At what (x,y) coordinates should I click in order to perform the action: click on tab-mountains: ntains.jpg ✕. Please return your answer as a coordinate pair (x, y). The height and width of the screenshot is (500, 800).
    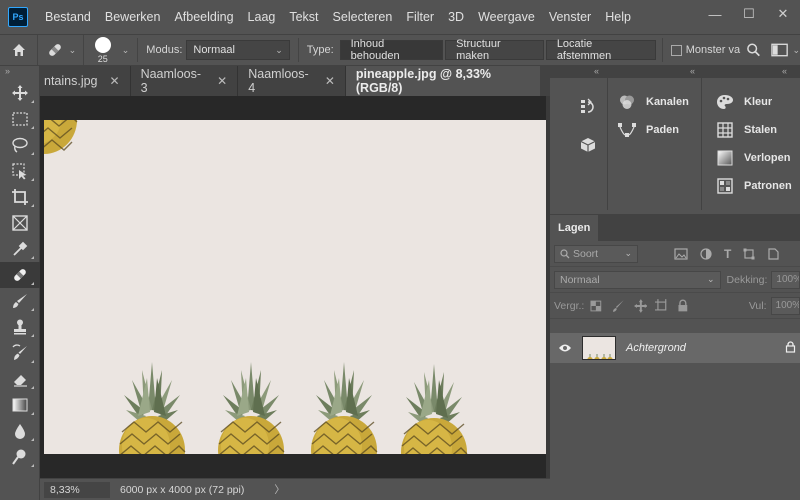
    Looking at the image, I should click on (85, 81).